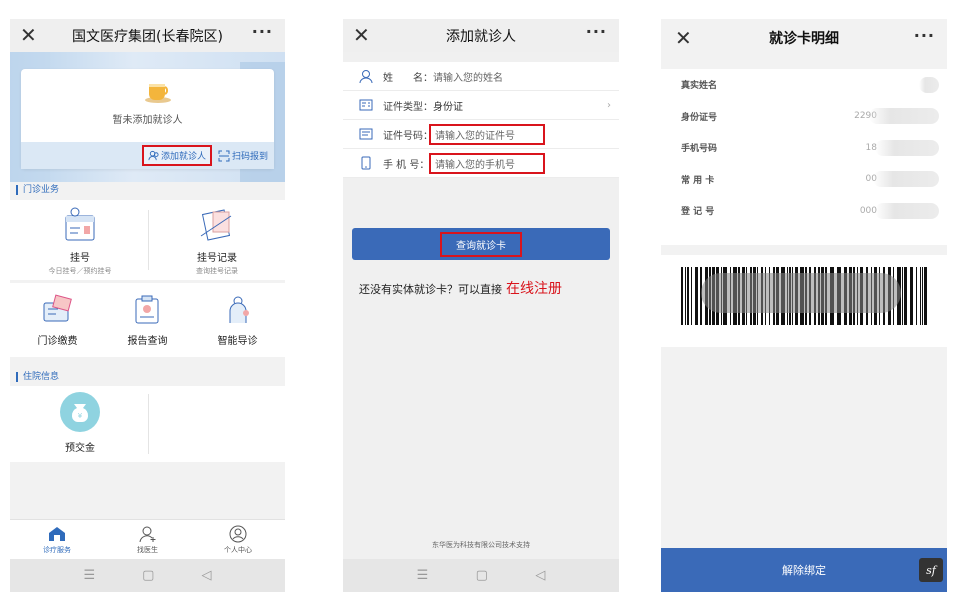  I want to click on tab-personal-center-label: 个人中心, so click(238, 549).